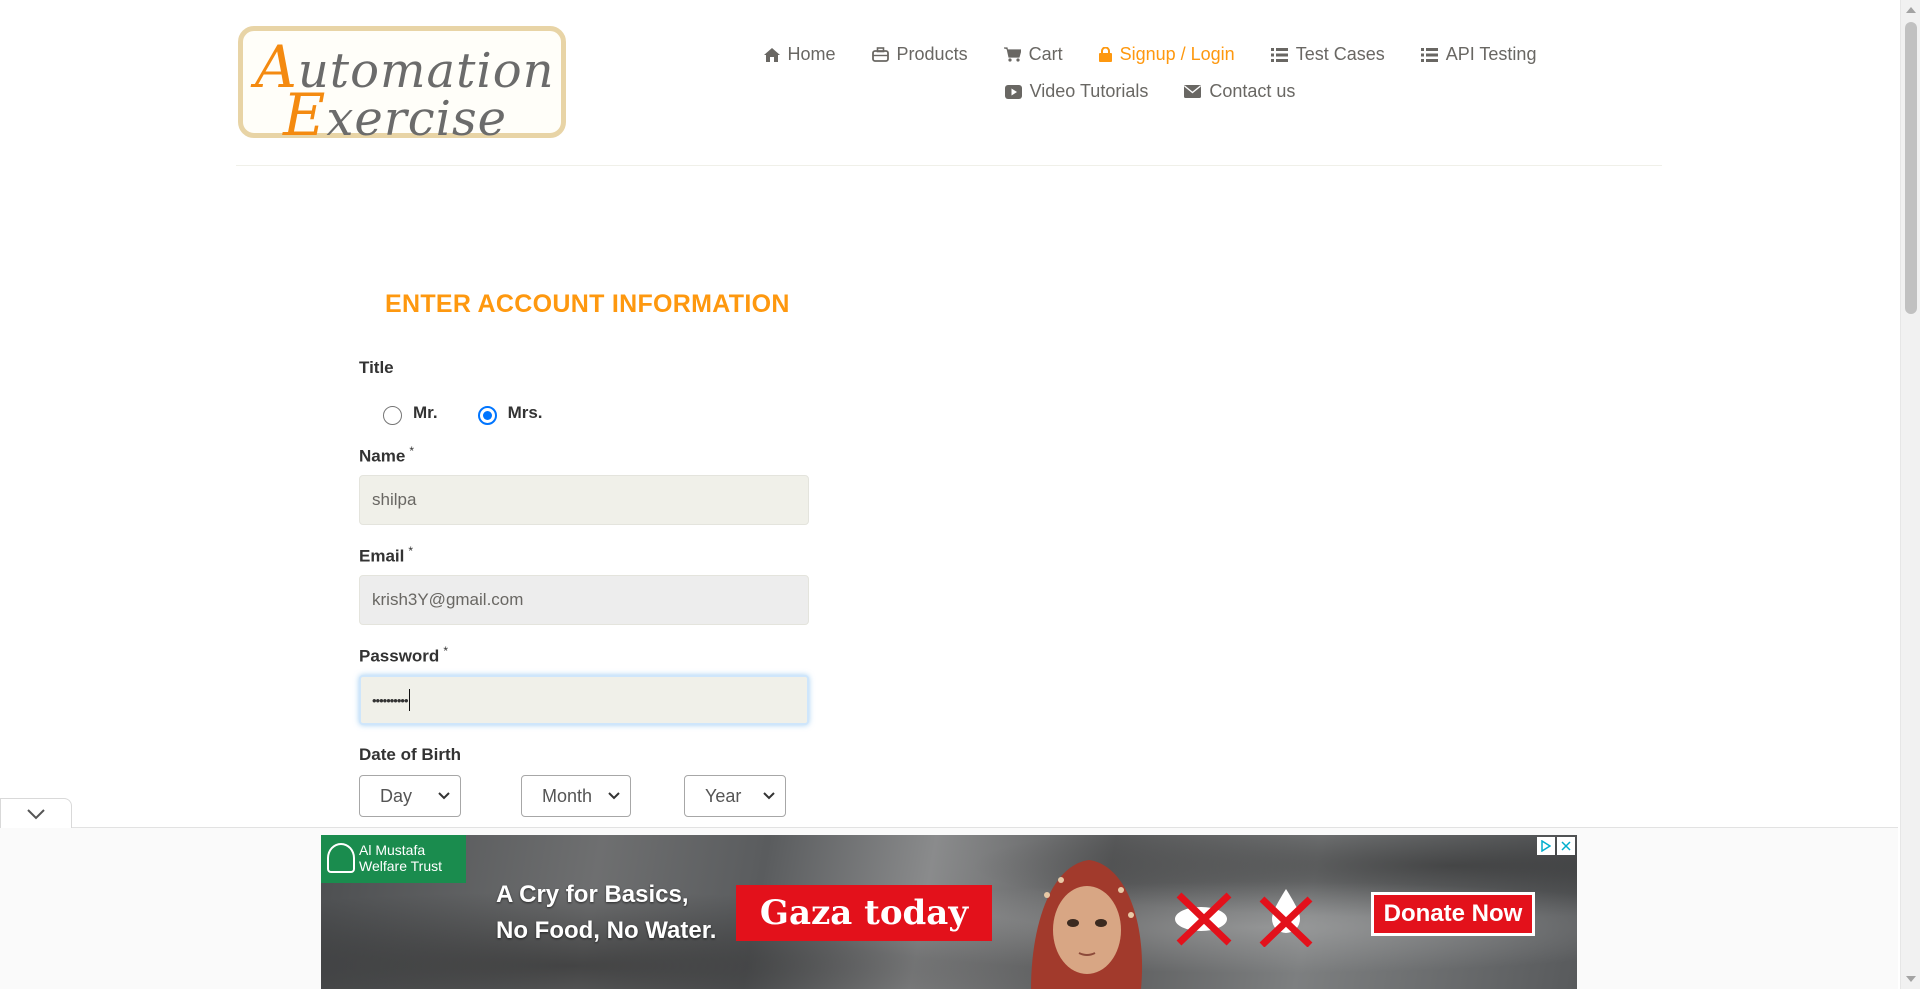  I want to click on nav-products: Products, so click(920, 54).